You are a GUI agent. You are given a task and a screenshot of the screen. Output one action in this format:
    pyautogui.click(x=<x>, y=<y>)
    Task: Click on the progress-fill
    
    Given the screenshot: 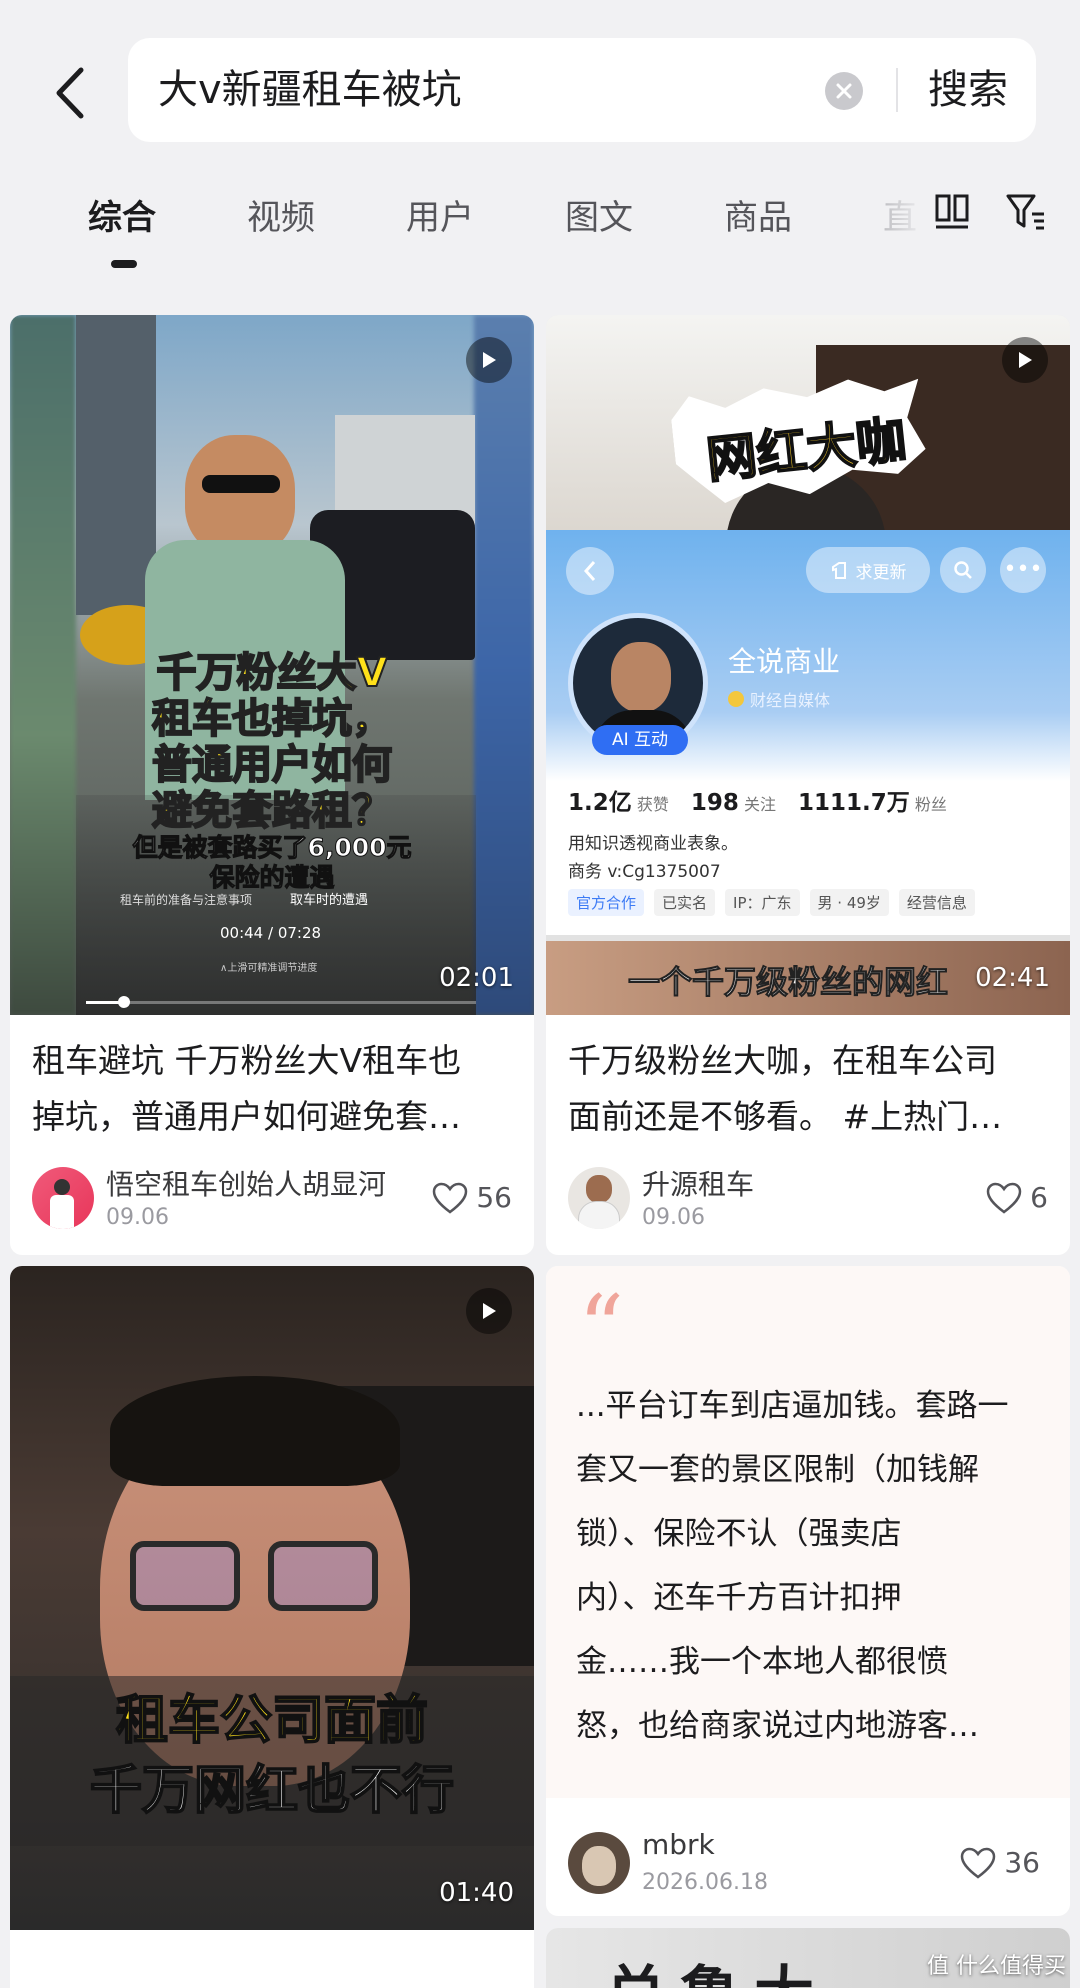 What is the action you would take?
    pyautogui.click(x=104, y=1002)
    